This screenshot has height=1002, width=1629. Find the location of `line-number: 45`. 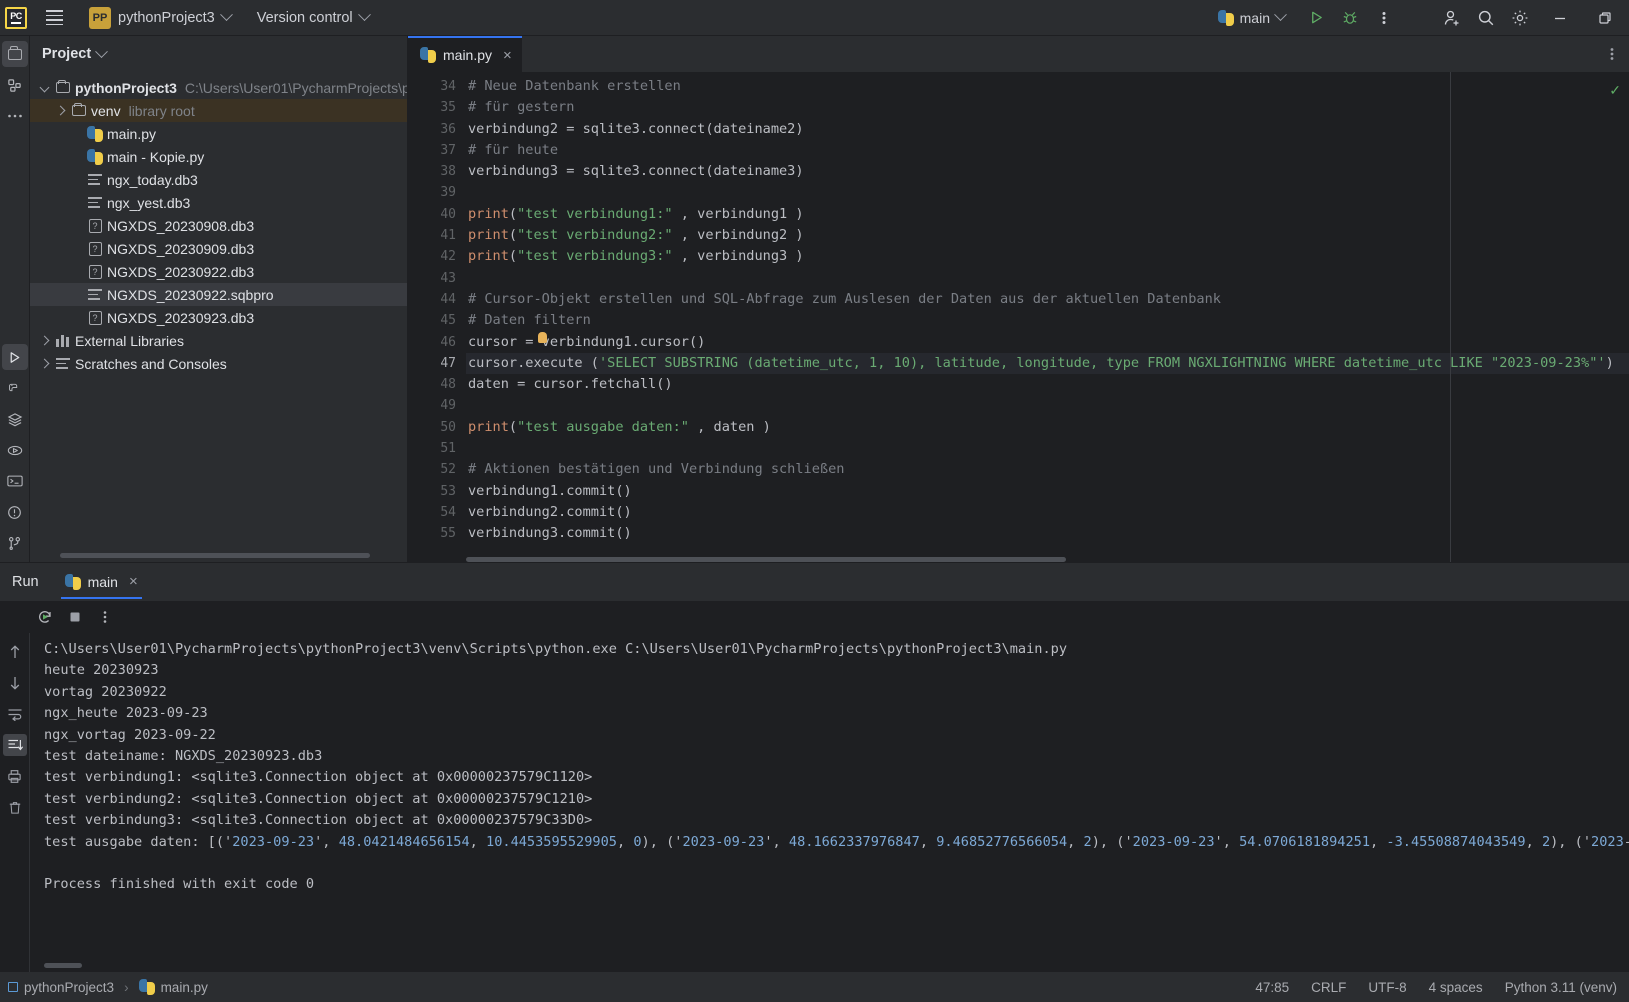

line-number: 45 is located at coordinates (437, 320).